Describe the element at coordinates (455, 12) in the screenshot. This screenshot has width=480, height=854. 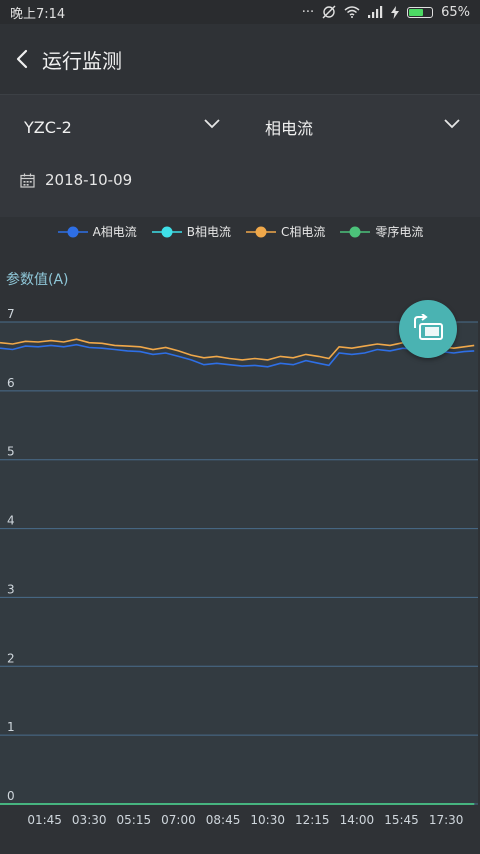
I see `battery-percent: 65%` at that location.